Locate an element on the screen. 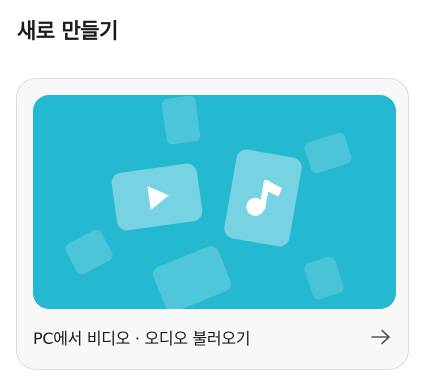 This screenshot has width=422, height=378. video-file-icon is located at coordinates (157, 197).